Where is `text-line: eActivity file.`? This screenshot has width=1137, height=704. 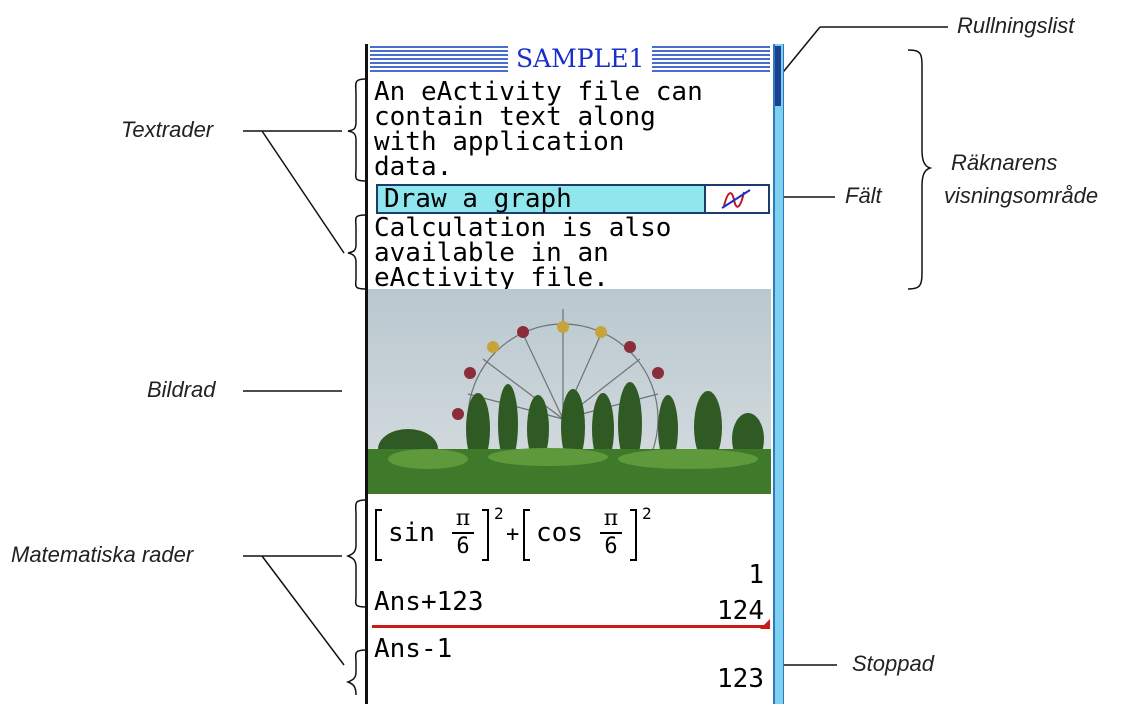
text-line: eActivity file. is located at coordinates (491, 278).